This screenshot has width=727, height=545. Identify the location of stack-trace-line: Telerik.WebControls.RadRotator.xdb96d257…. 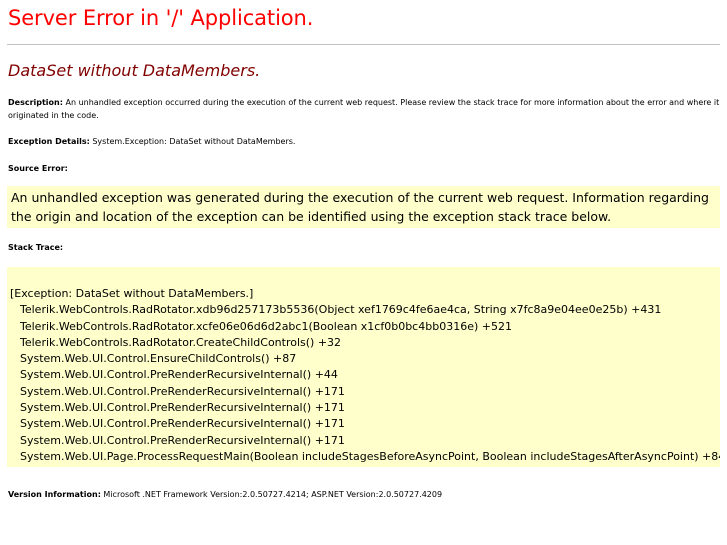
(341, 310).